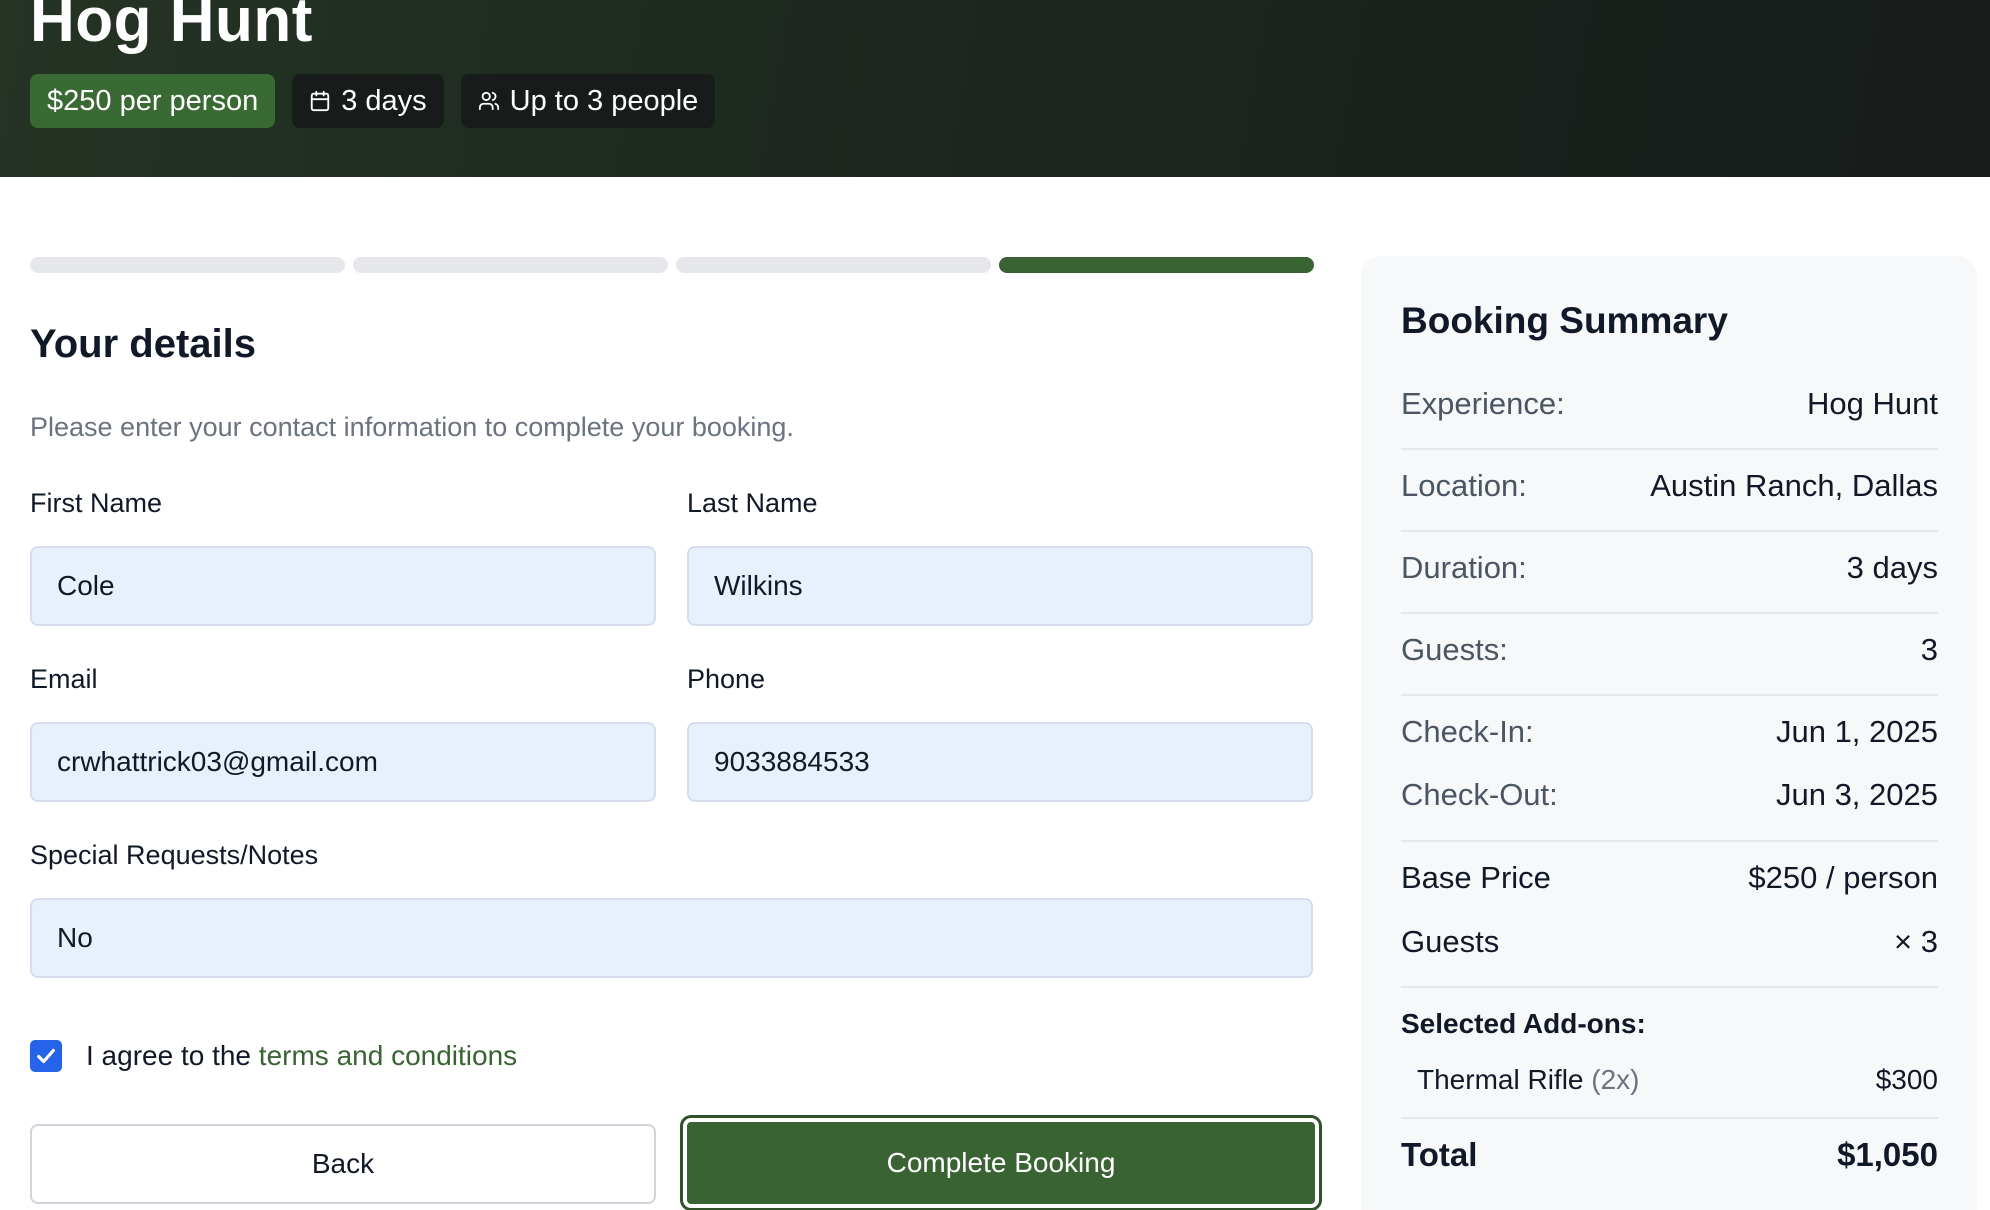 This screenshot has width=1990, height=1210. I want to click on phone-input, so click(1000, 762).